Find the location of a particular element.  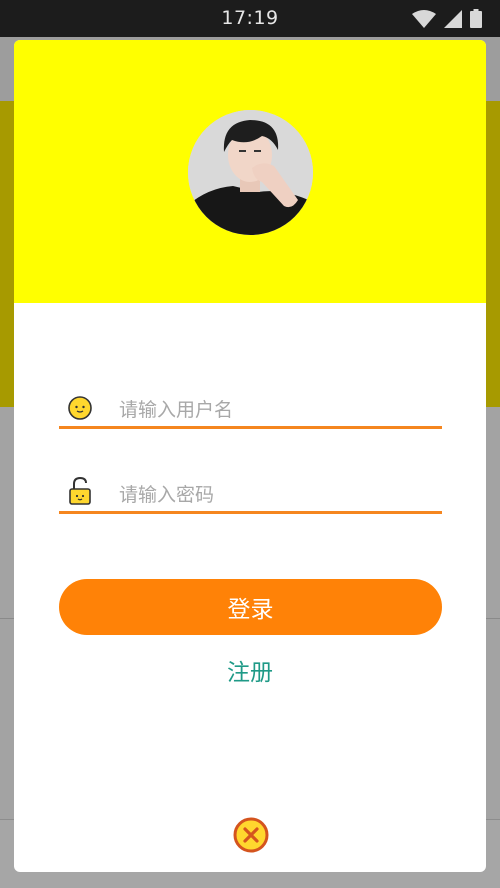

login-button: 登录 is located at coordinates (250, 607).